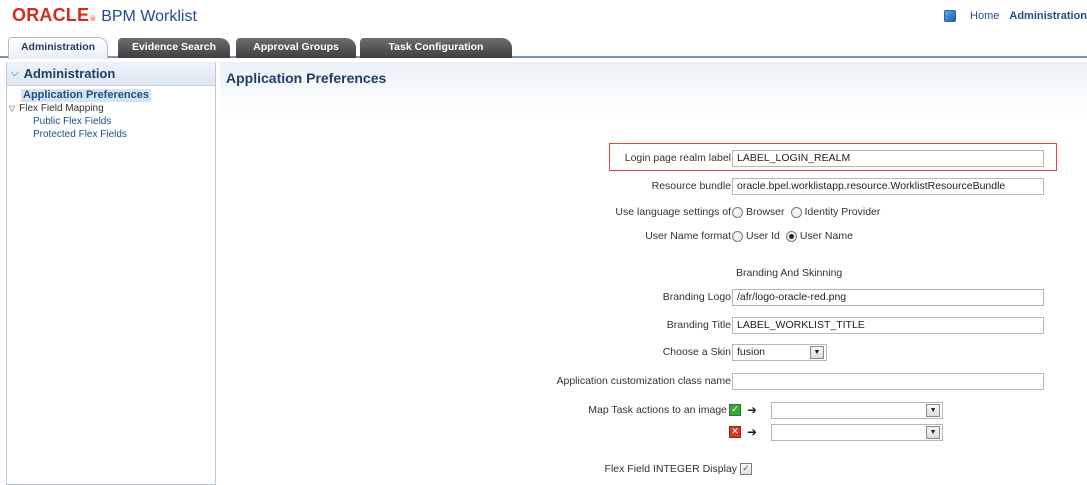  I want to click on tab-administration: Administration, so click(58, 48).